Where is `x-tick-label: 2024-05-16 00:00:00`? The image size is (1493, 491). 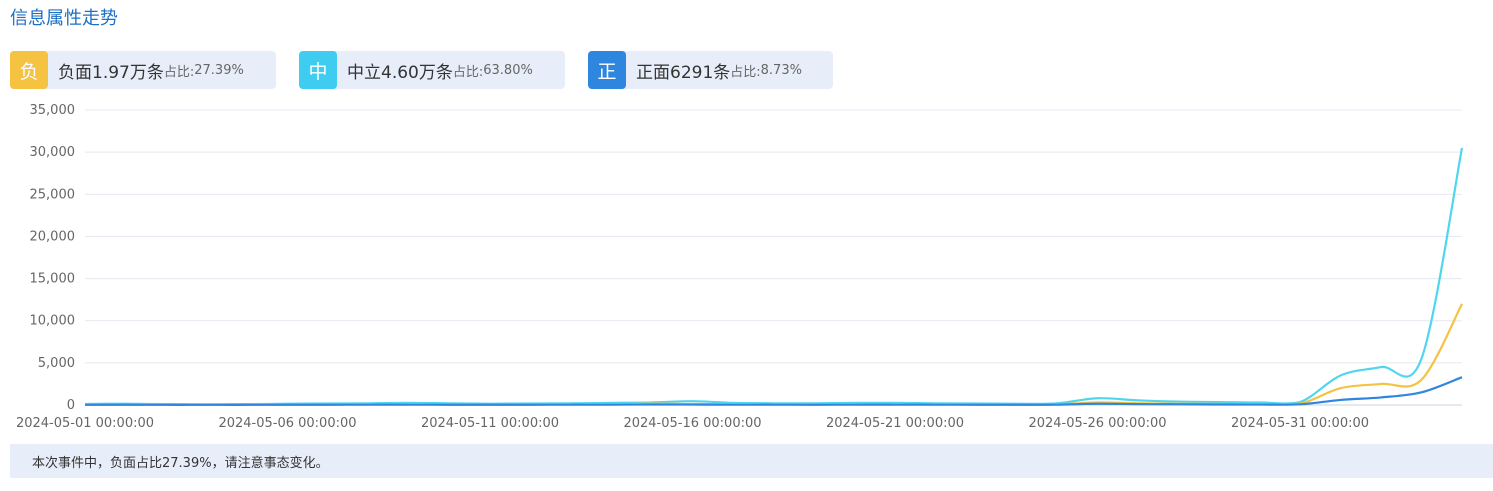
x-tick-label: 2024-05-16 00:00:00 is located at coordinates (692, 423).